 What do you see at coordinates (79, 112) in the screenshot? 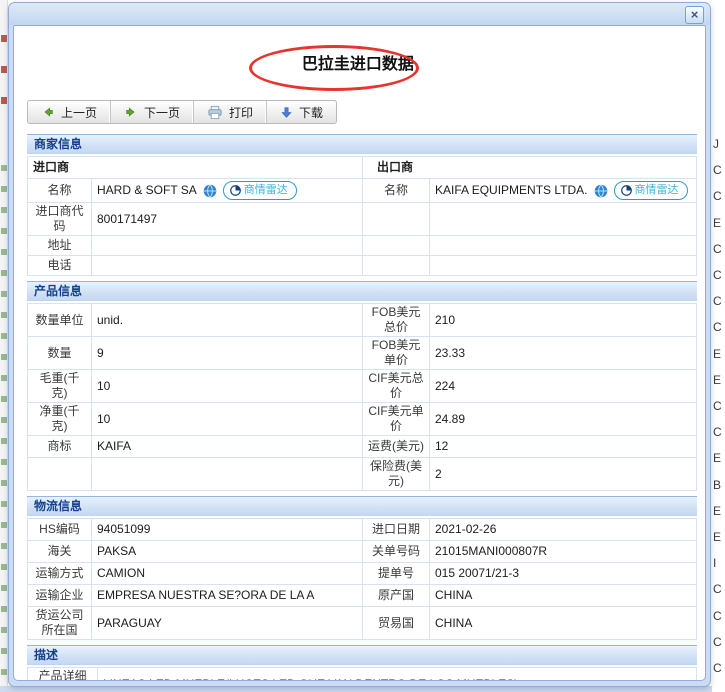
I see `prev-page-label: 上一页` at bounding box center [79, 112].